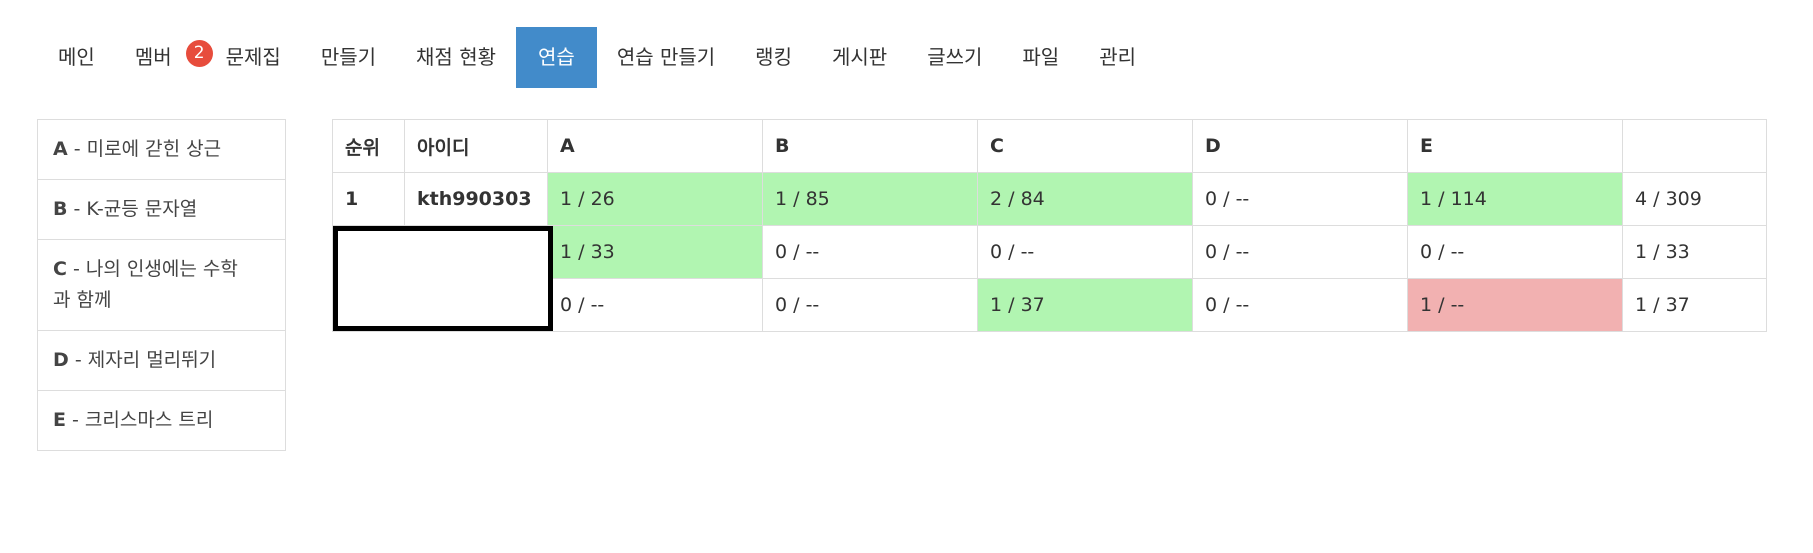  I want to click on header-problem-d: D, so click(1300, 146).